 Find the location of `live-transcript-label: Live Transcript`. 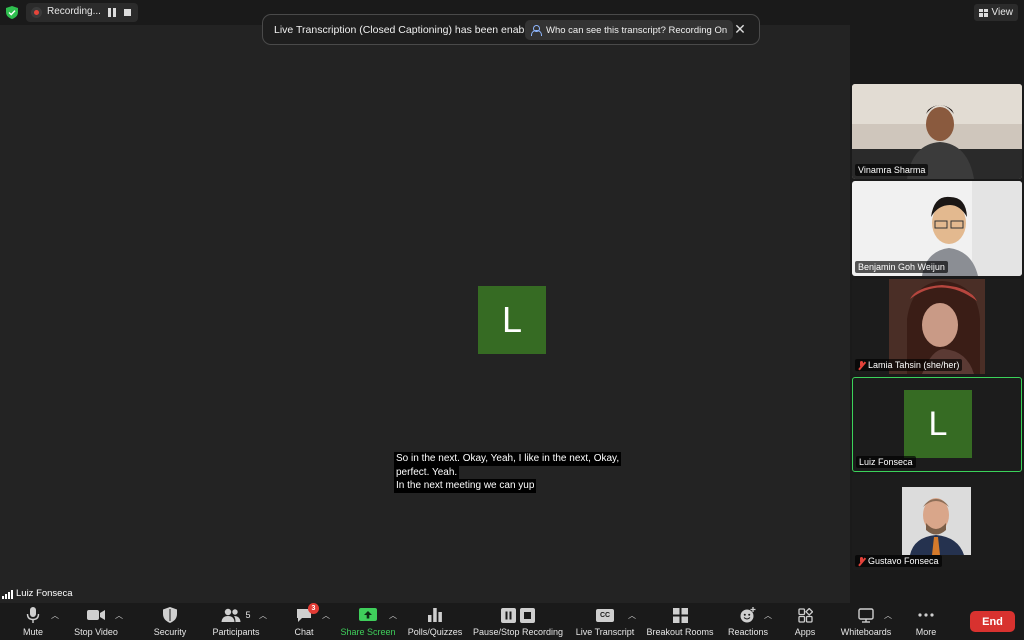

live-transcript-label: Live Transcript is located at coordinates (605, 632).